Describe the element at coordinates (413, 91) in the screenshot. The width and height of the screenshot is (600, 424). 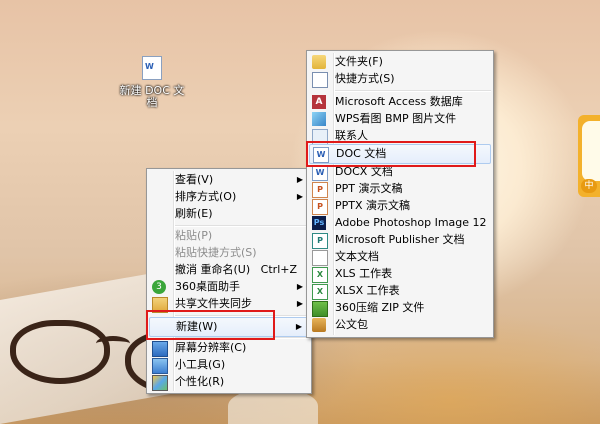
I see `menu-separator` at that location.